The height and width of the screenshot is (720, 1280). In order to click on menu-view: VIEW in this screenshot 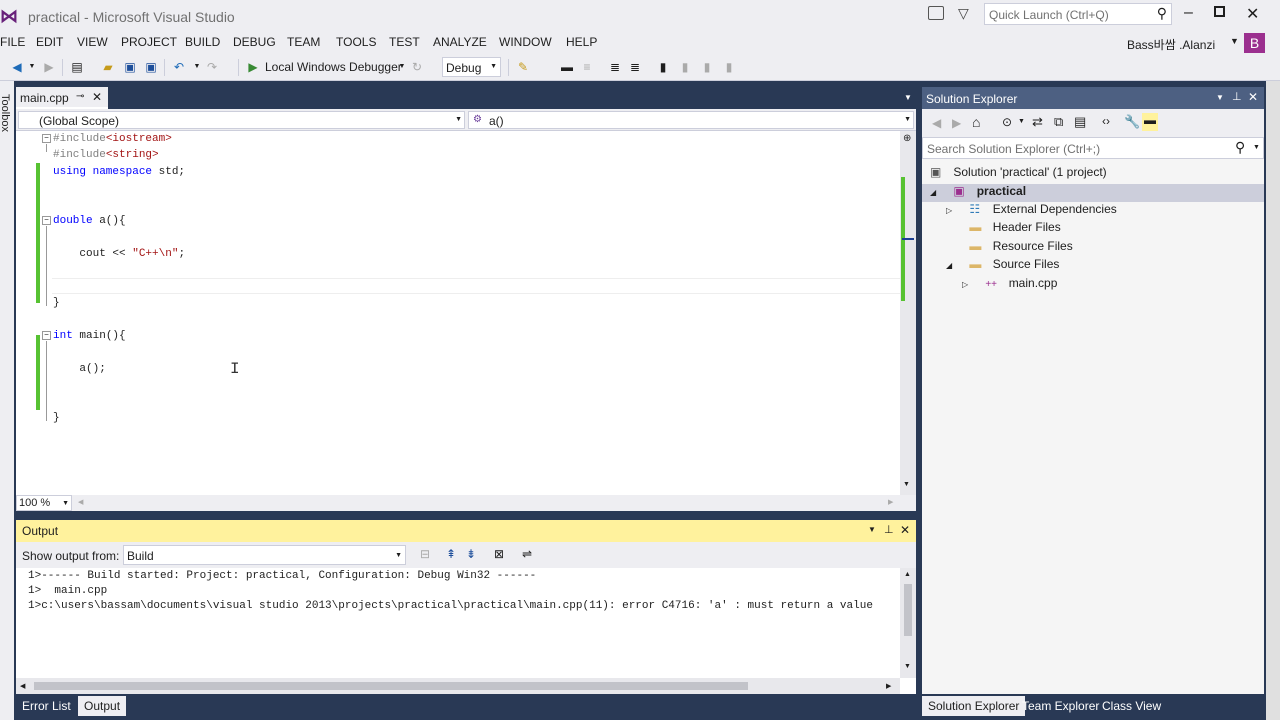, I will do `click(92, 42)`.